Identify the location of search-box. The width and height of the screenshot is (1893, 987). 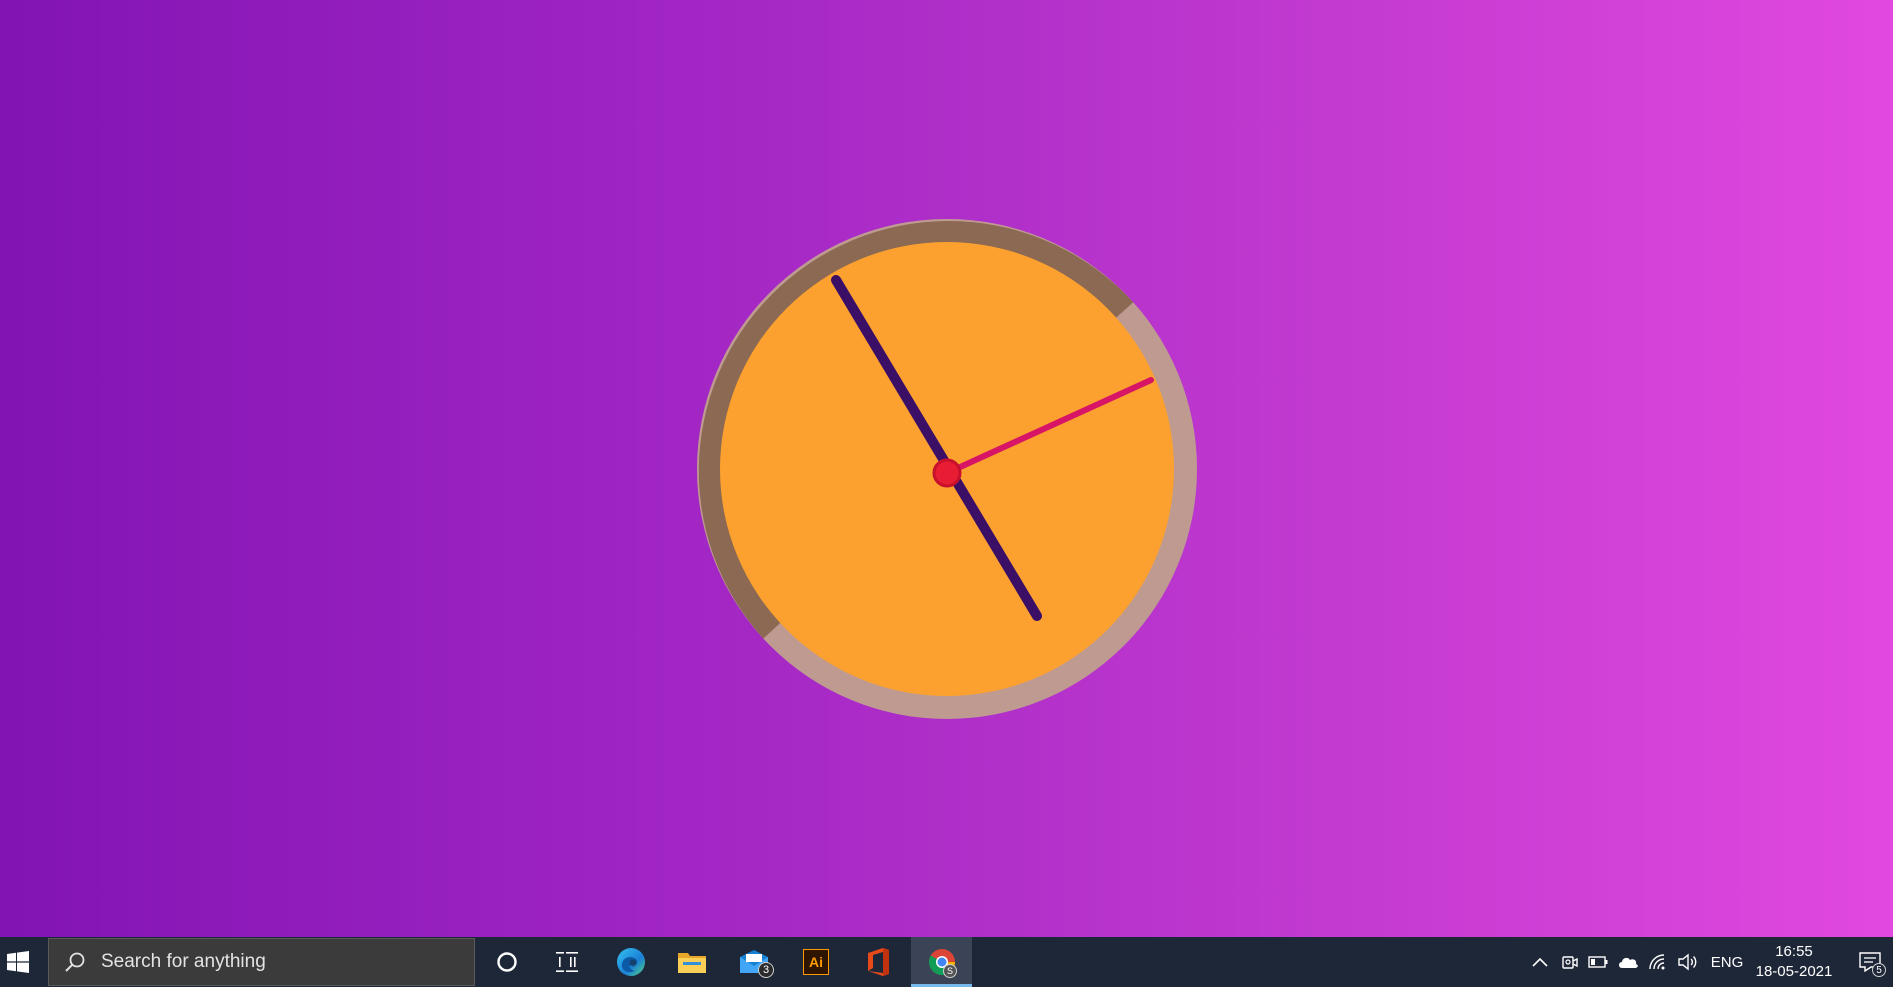
(261, 962).